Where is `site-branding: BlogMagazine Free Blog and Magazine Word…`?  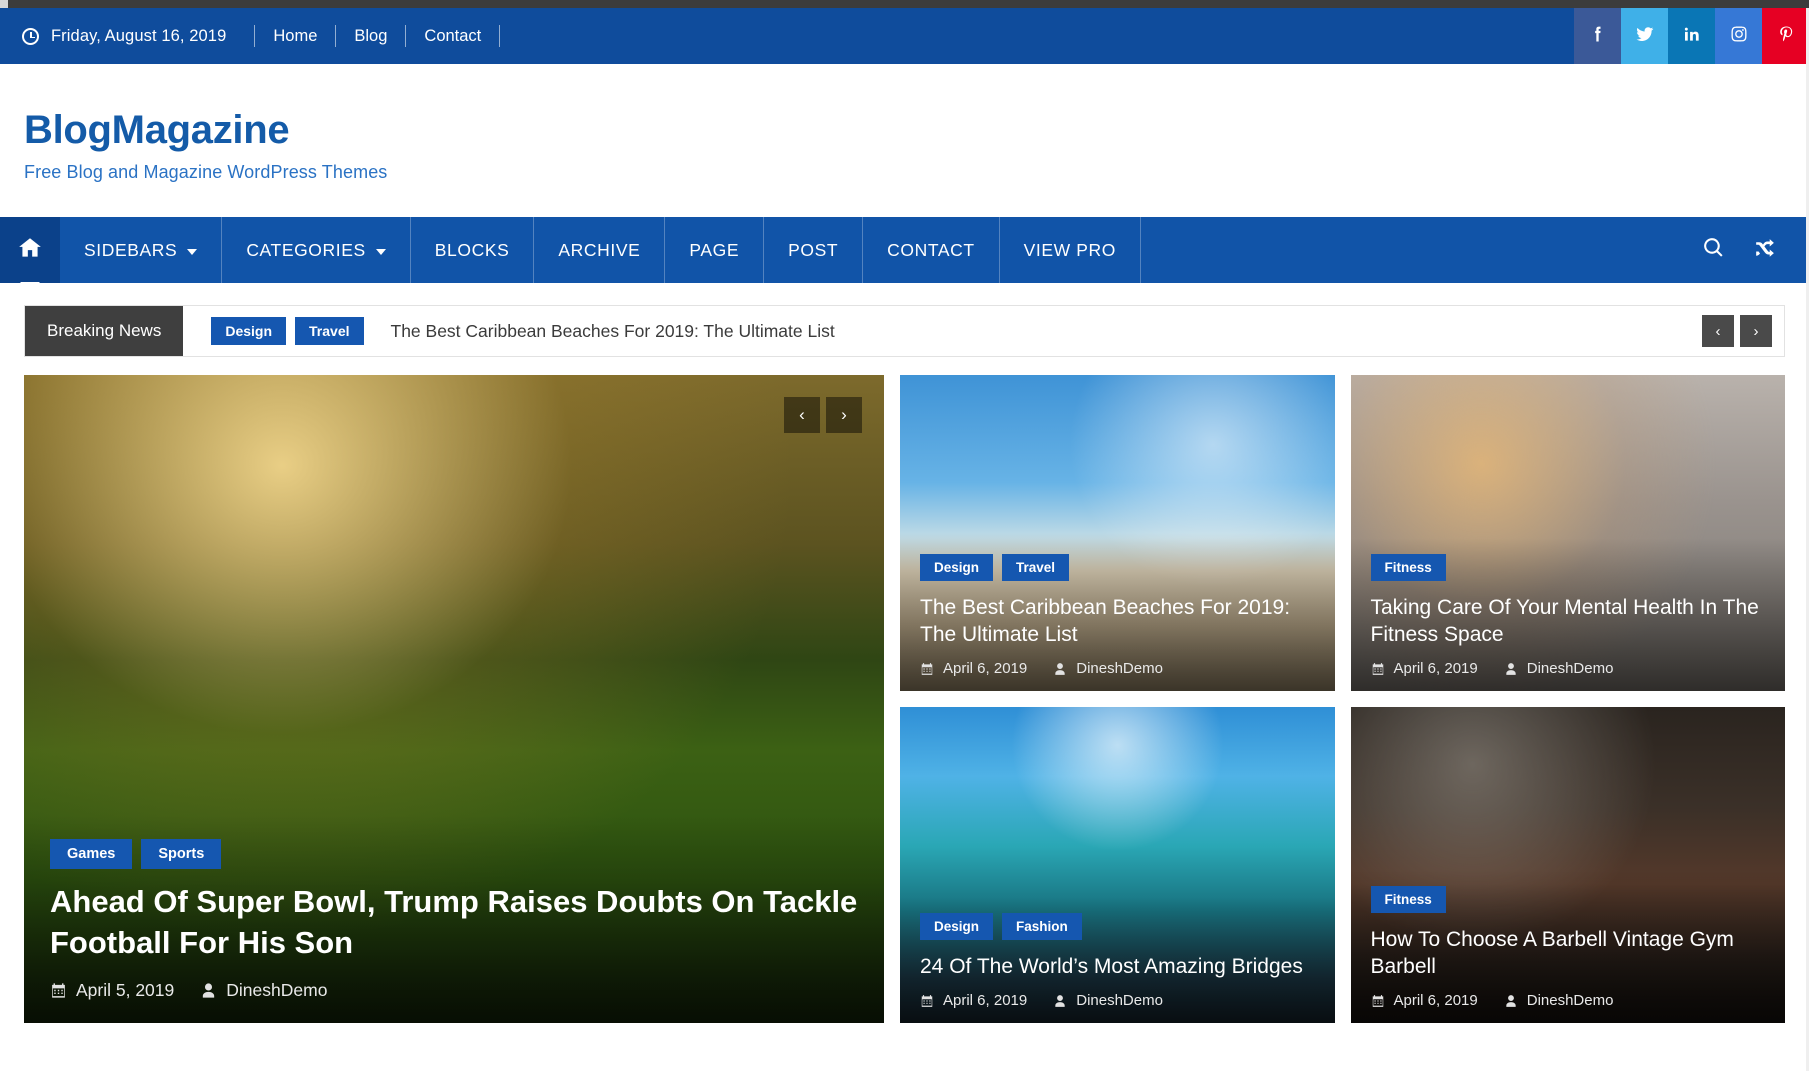 site-branding: BlogMagazine Free Blog and Magazine Word… is located at coordinates (904, 140).